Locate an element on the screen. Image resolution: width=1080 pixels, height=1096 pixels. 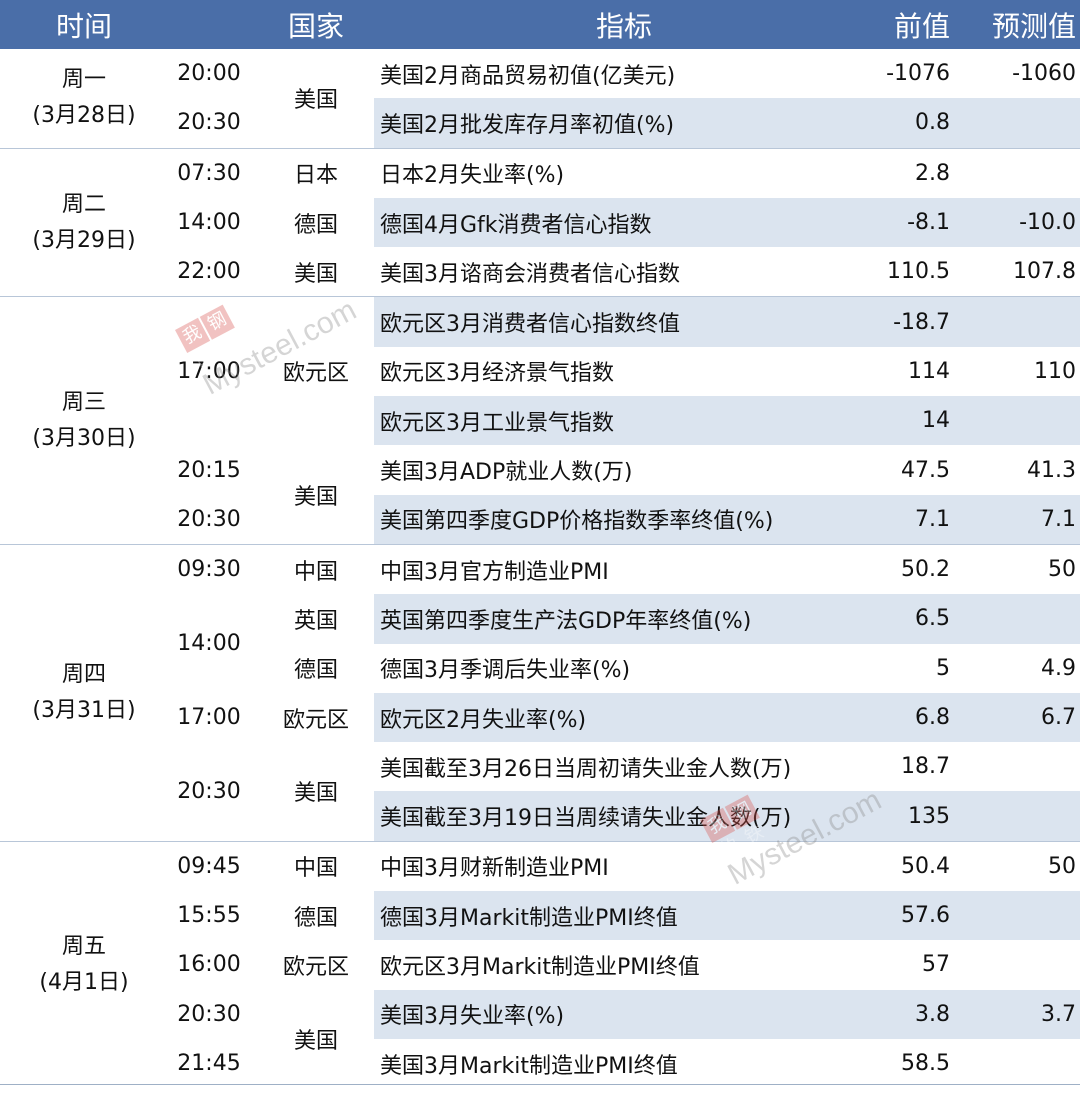
forecast-value-cell: 6.7 is located at coordinates (1026, 717).